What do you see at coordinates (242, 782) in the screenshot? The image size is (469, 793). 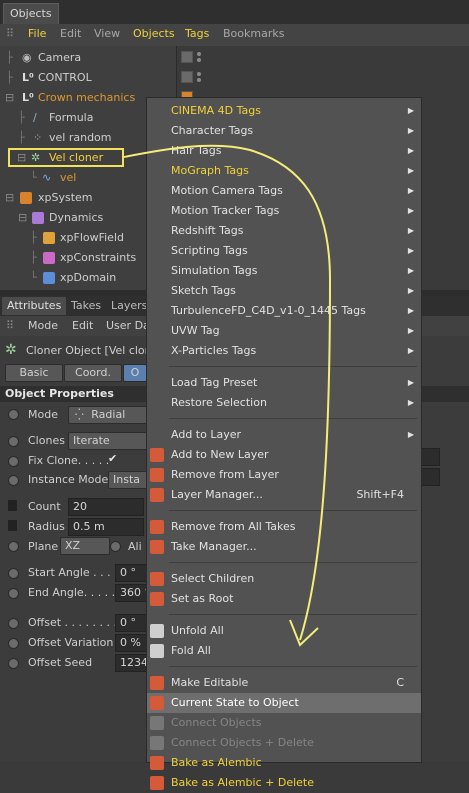 I see `menu-item-label: Bake as Alembic + Delete` at bounding box center [242, 782].